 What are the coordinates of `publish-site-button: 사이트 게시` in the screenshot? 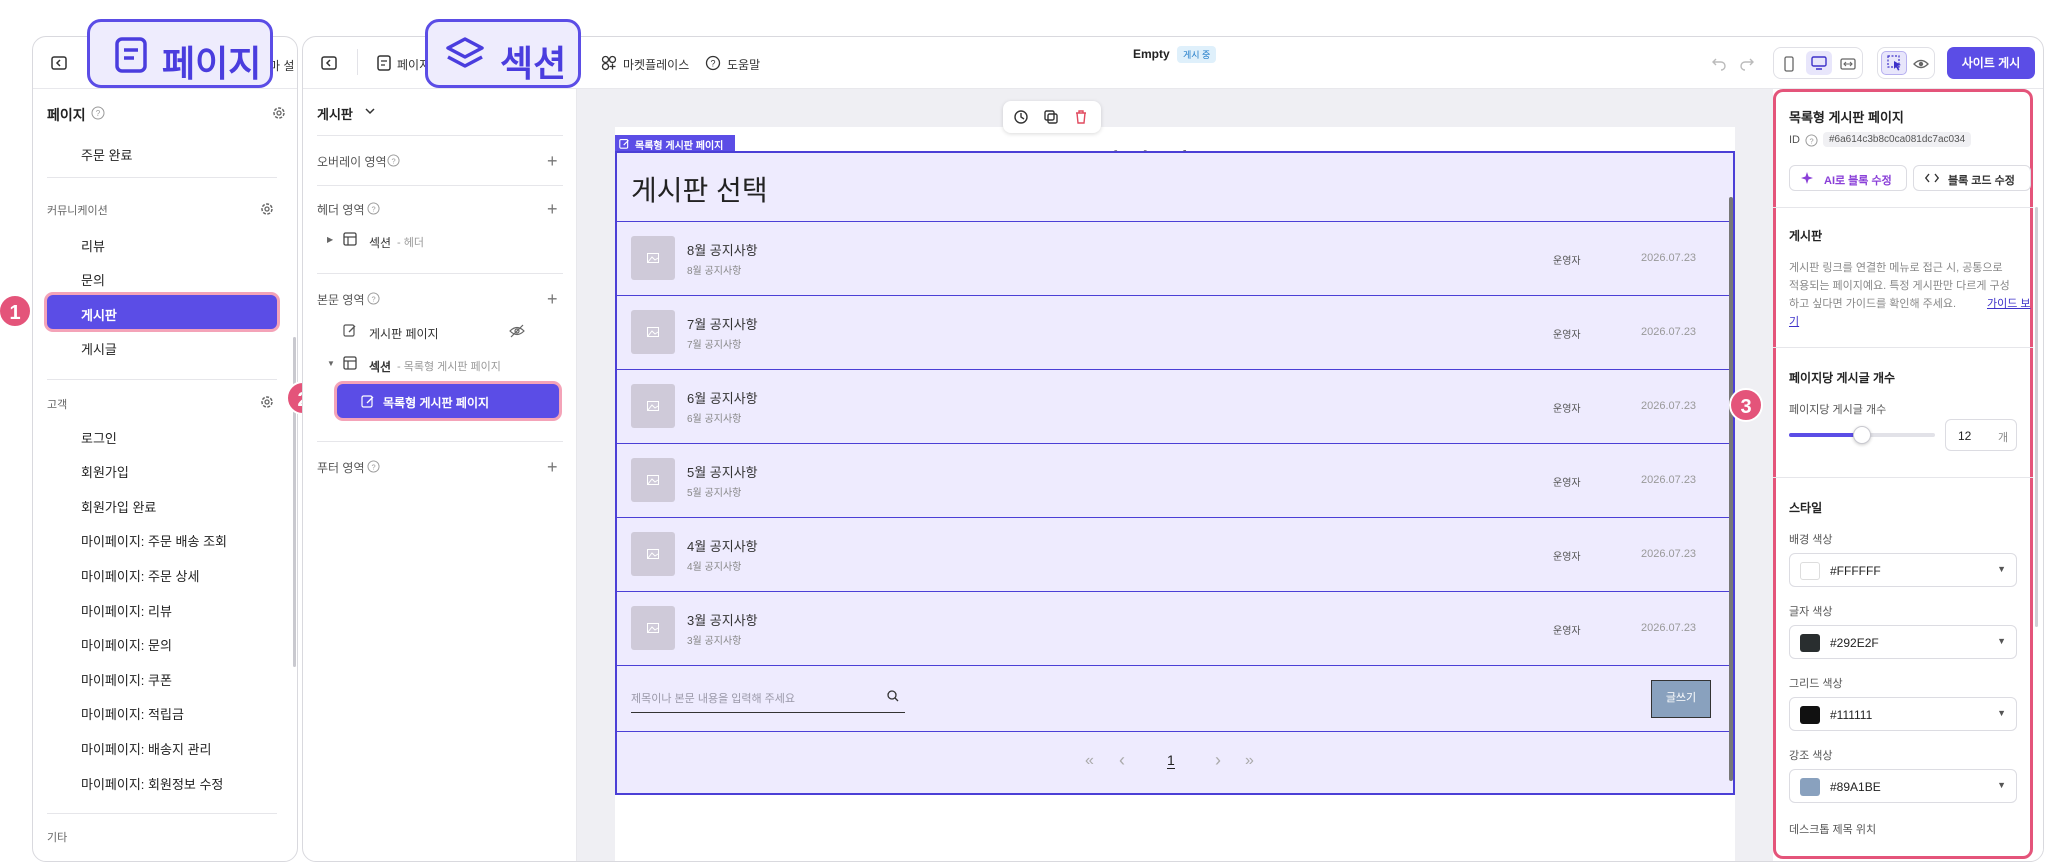 It's located at (1991, 63).